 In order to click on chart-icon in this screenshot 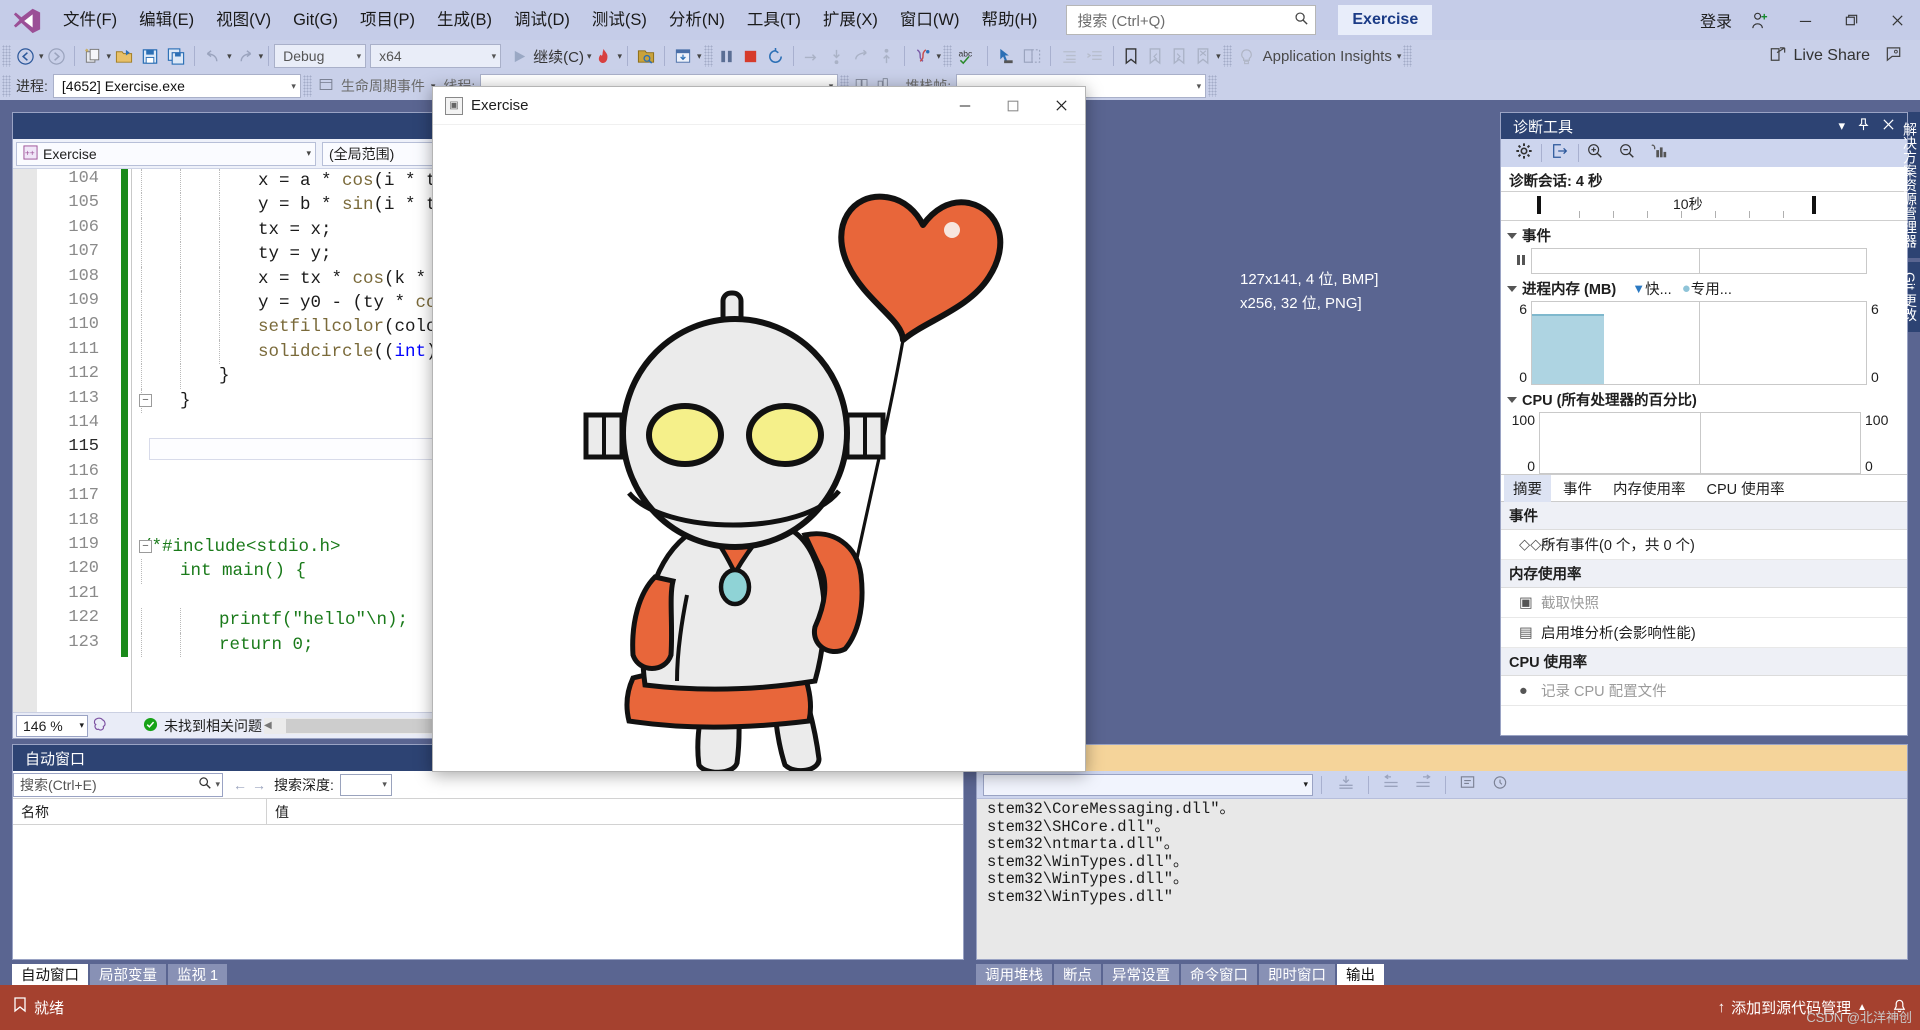, I will do `click(1659, 153)`.